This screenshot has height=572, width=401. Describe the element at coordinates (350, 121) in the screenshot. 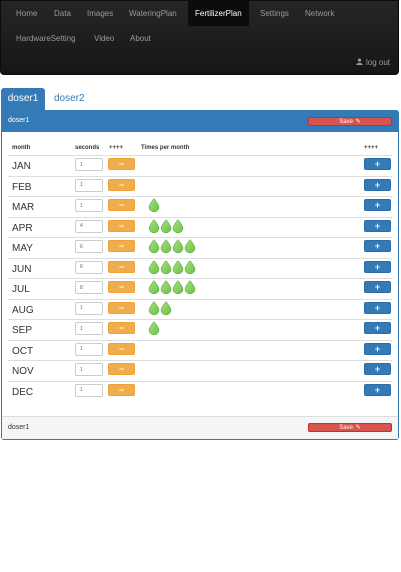

I see `save-button-top: Save ✎` at that location.